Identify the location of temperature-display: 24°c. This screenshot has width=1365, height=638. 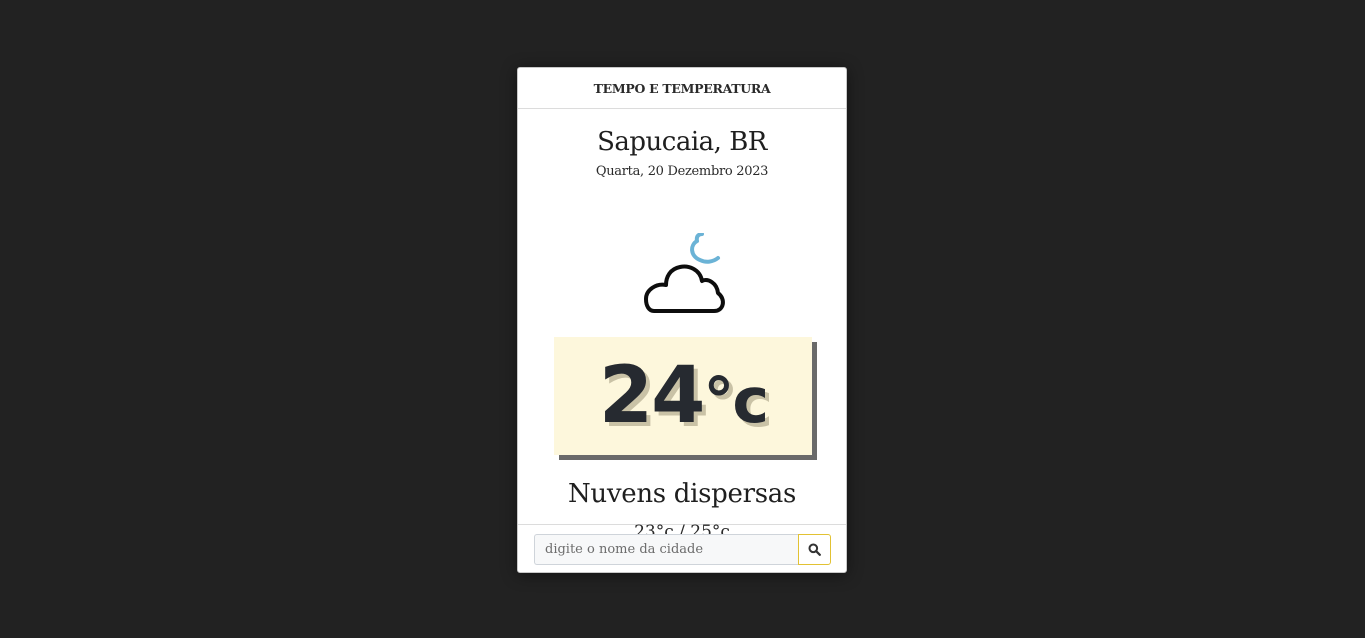
(684, 397).